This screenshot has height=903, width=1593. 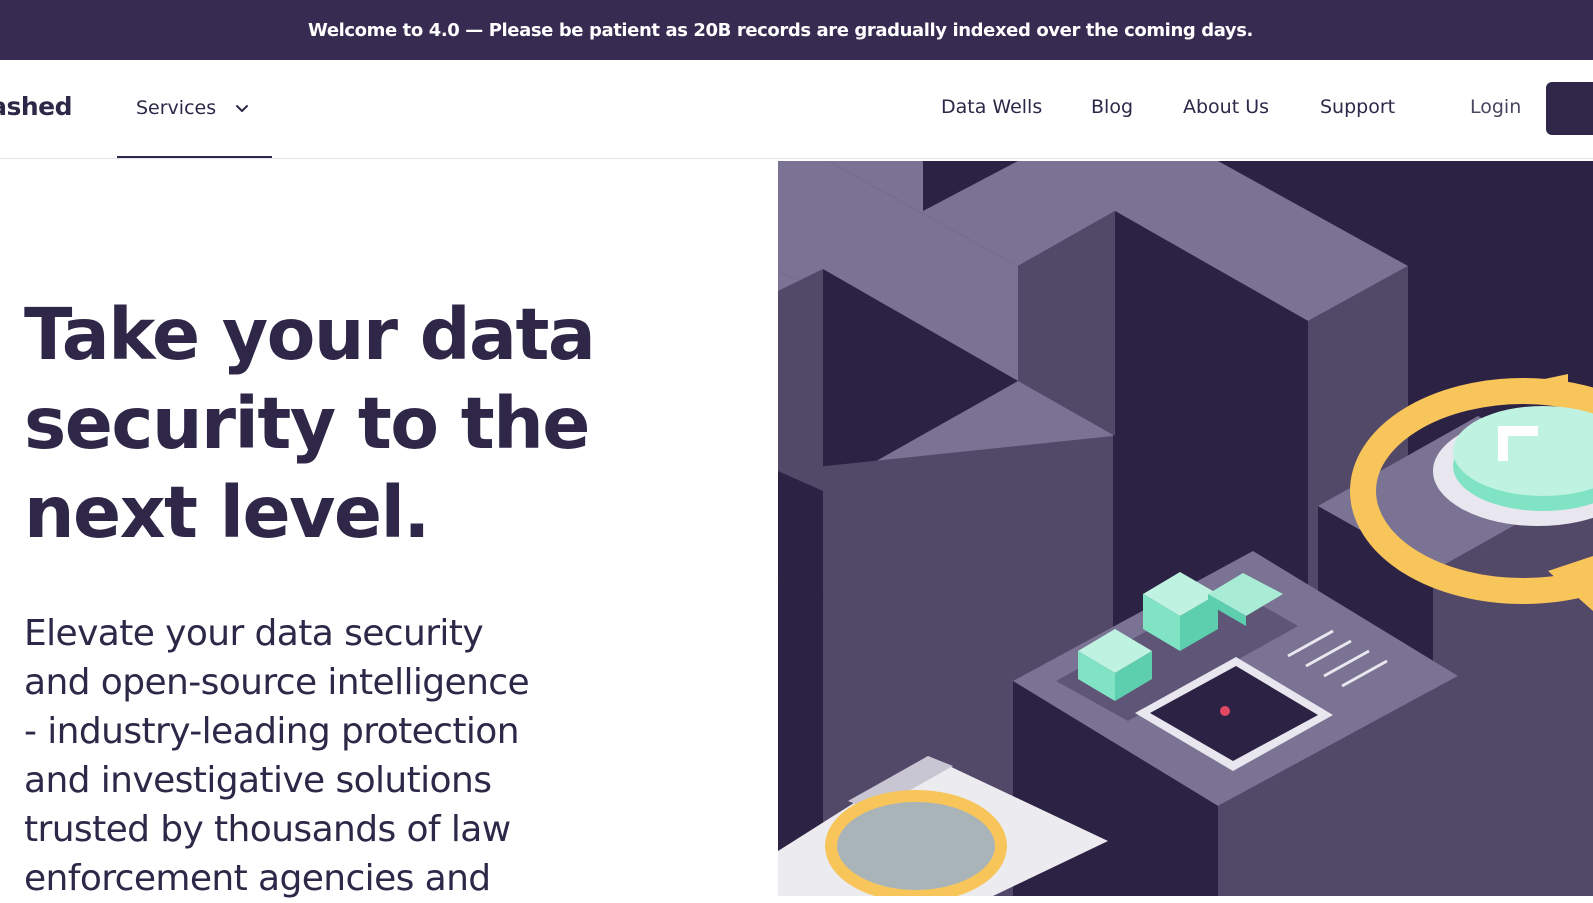 What do you see at coordinates (1495, 107) in the screenshot?
I see `login-link: Login` at bounding box center [1495, 107].